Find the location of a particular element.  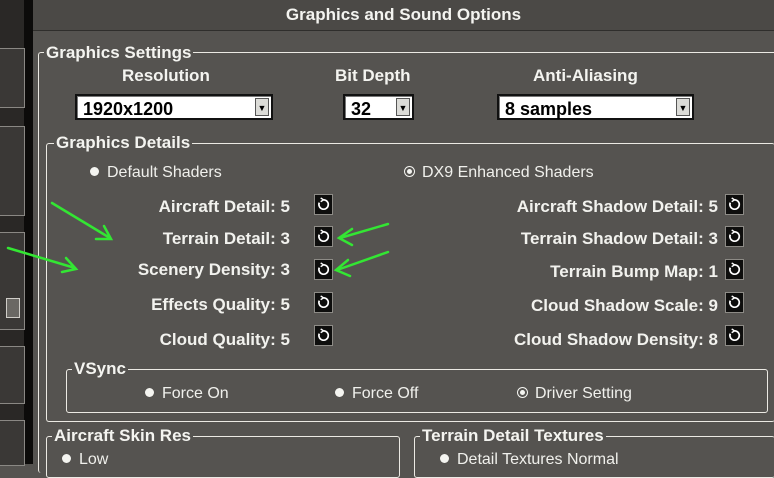

vsync-force-off-radio: Force Off is located at coordinates (376, 394).